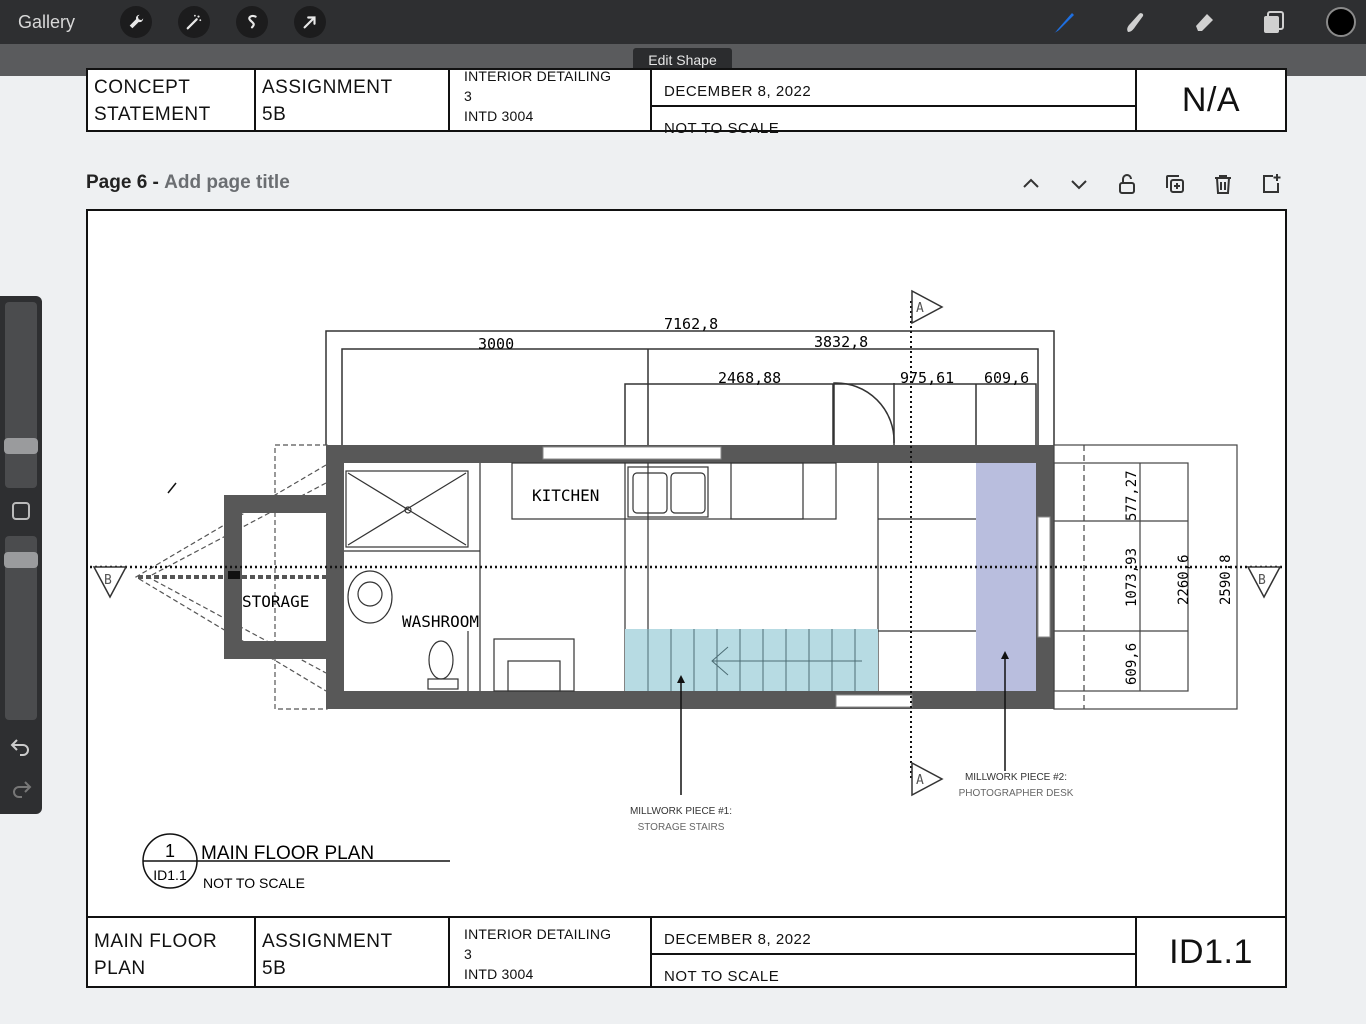  I want to click on dim-d3: 609,6, so click(1006, 378).